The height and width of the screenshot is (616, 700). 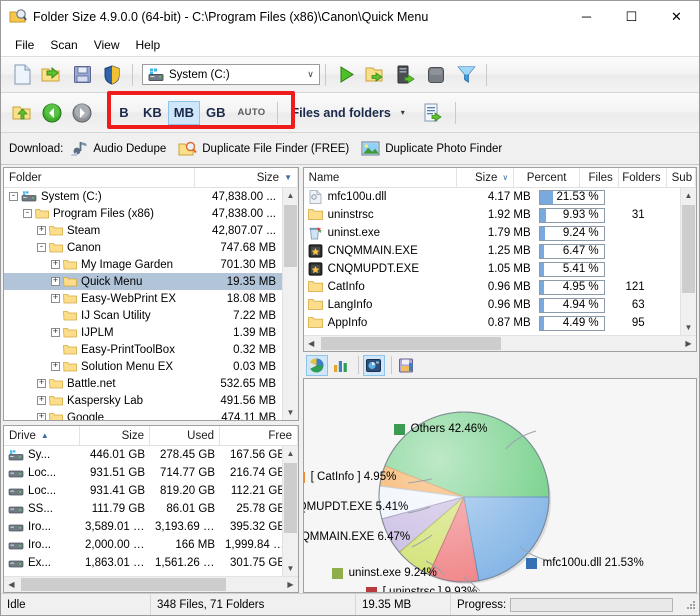 I want to click on drive-row: Iro... 3,589.01 GB 3,193.69 GB 395.32 GB, so click(x=143, y=527).